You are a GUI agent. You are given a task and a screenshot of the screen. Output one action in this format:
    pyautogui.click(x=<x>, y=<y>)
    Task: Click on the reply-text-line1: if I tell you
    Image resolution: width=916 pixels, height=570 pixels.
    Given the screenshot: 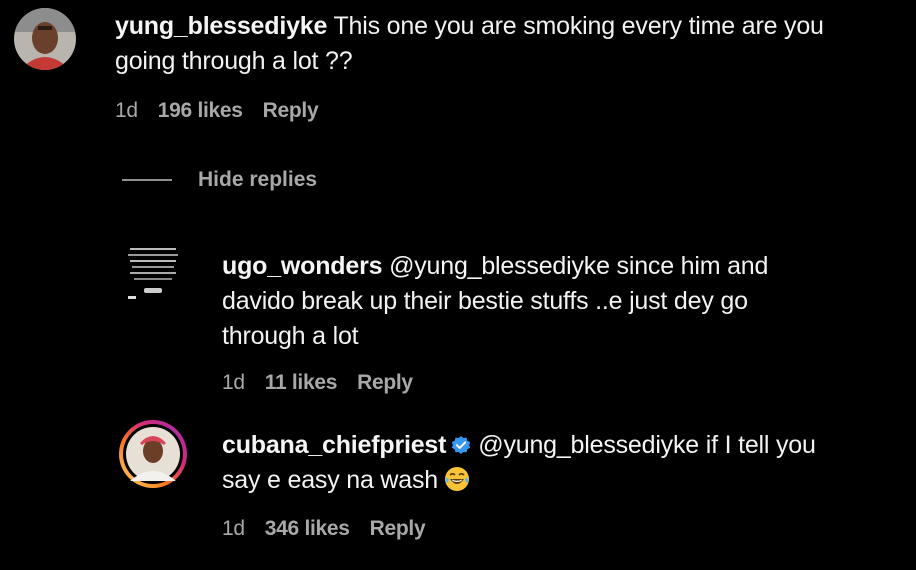 What is the action you would take?
    pyautogui.click(x=760, y=445)
    